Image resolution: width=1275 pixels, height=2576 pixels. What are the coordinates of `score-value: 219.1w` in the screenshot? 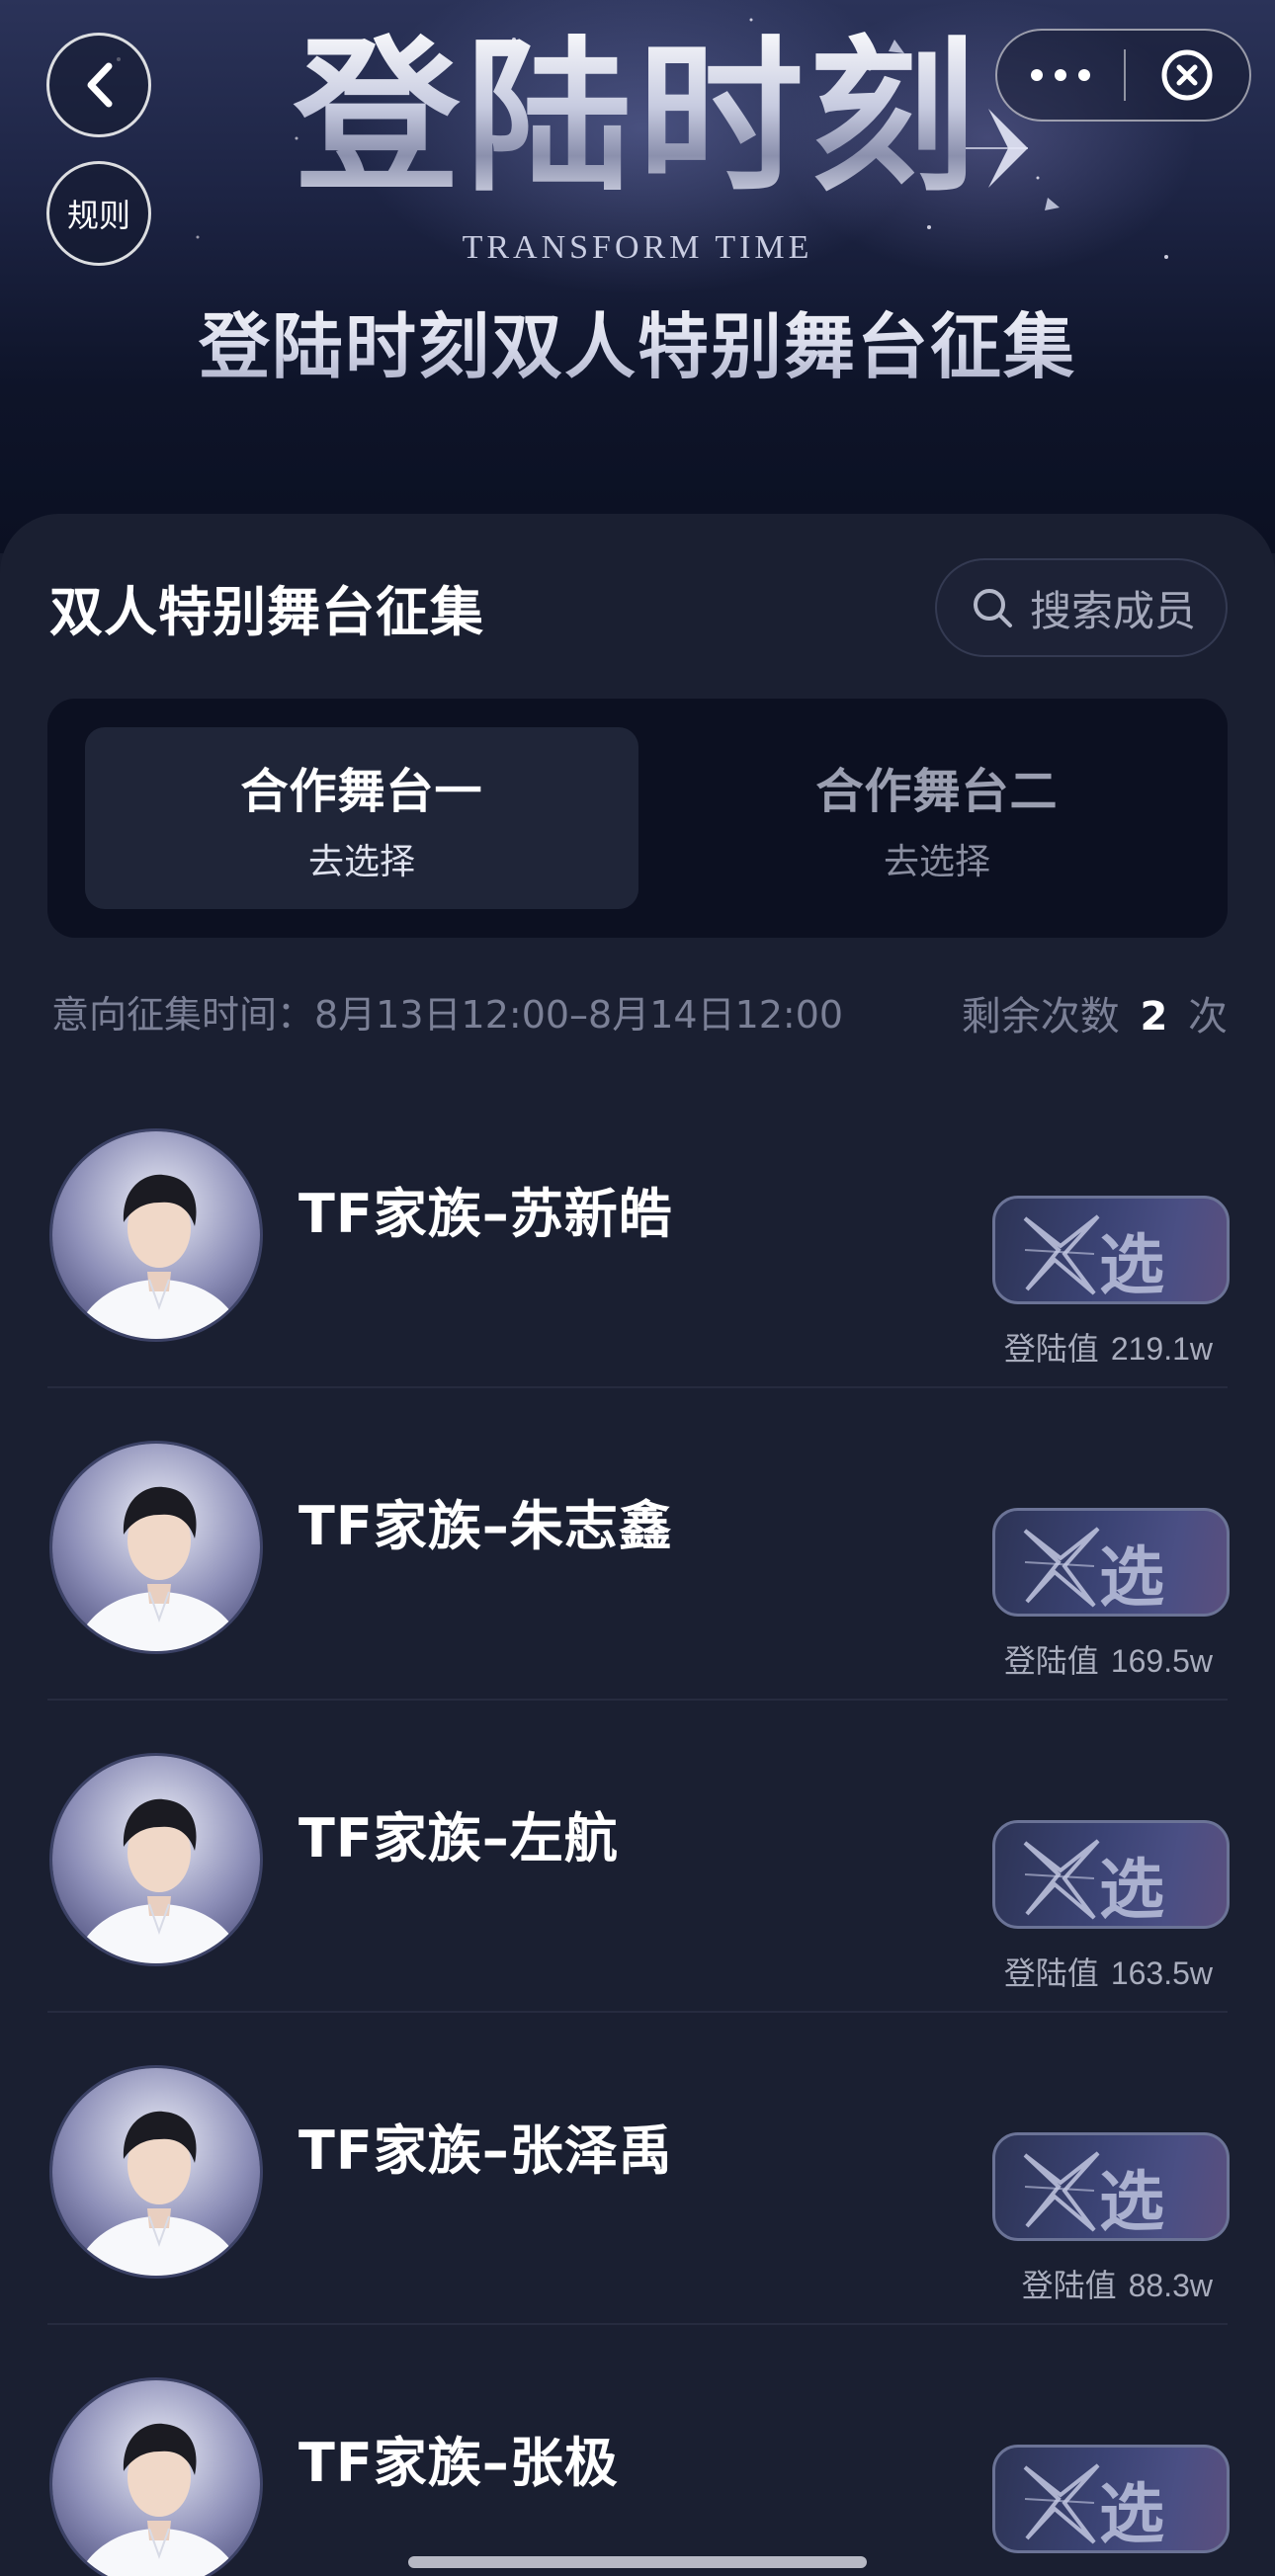 It's located at (1161, 1349).